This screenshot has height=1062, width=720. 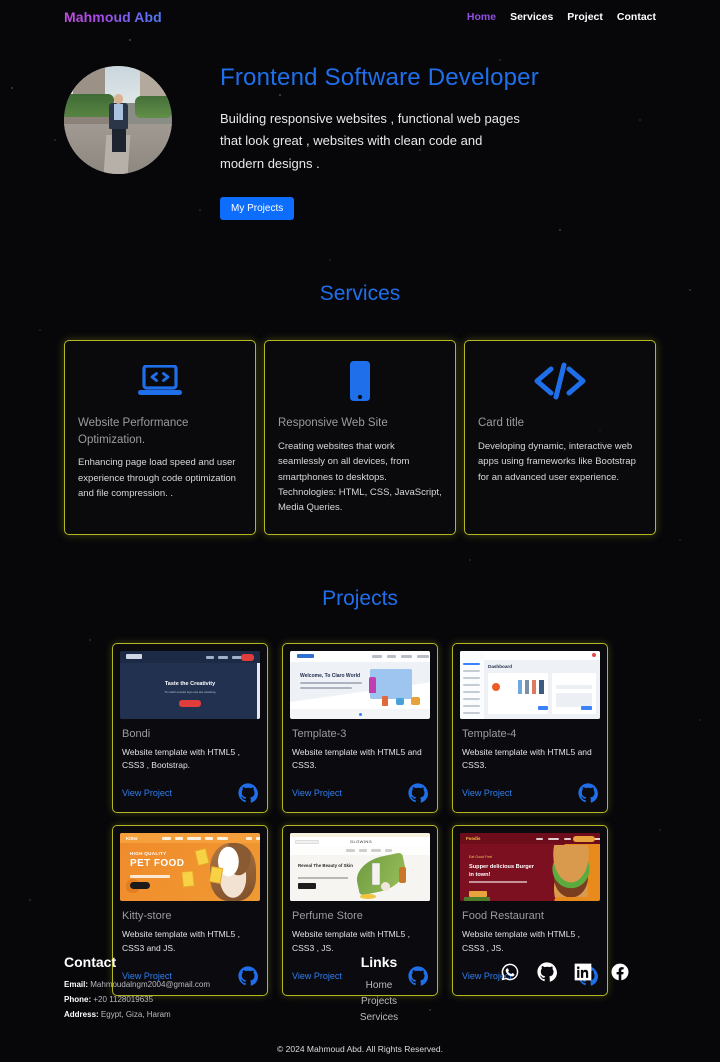 I want to click on project-title: Template-3, so click(x=319, y=733).